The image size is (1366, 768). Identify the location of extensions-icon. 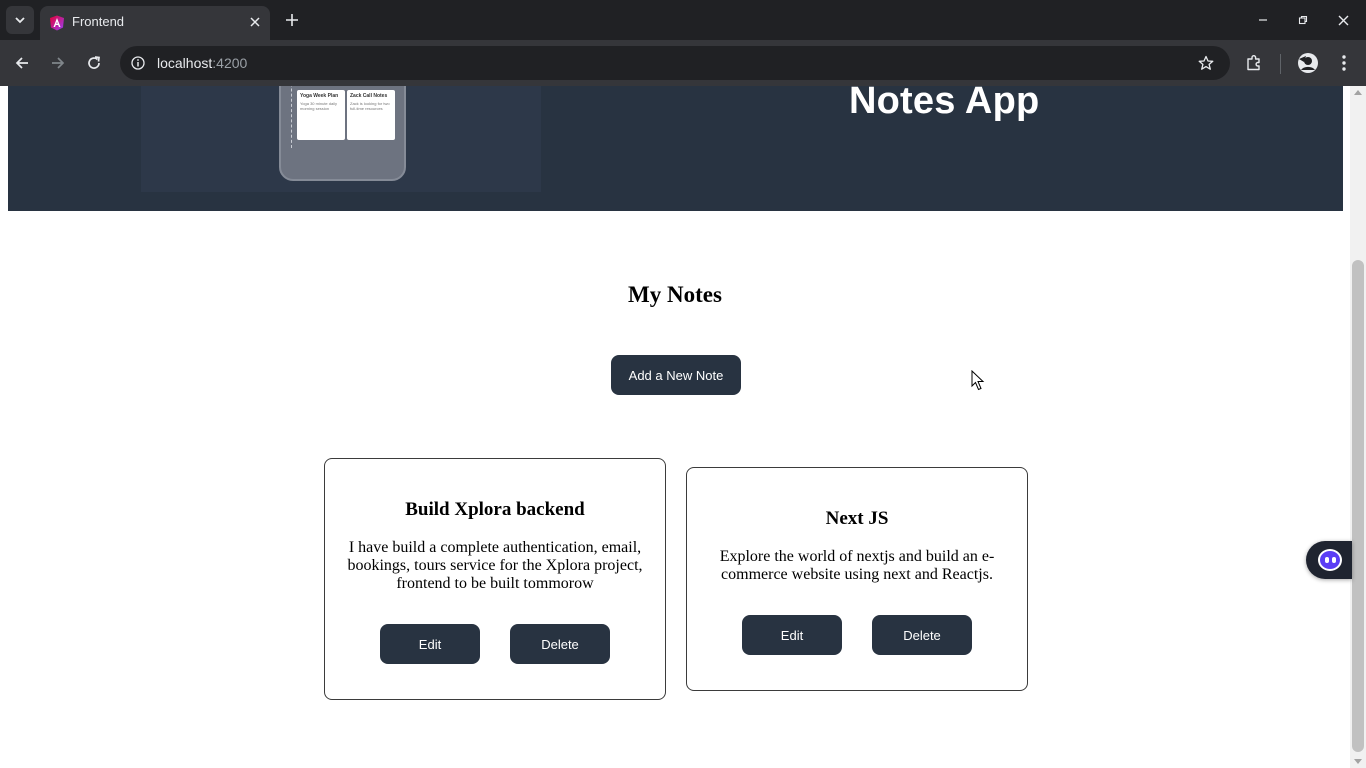
(1253, 63).